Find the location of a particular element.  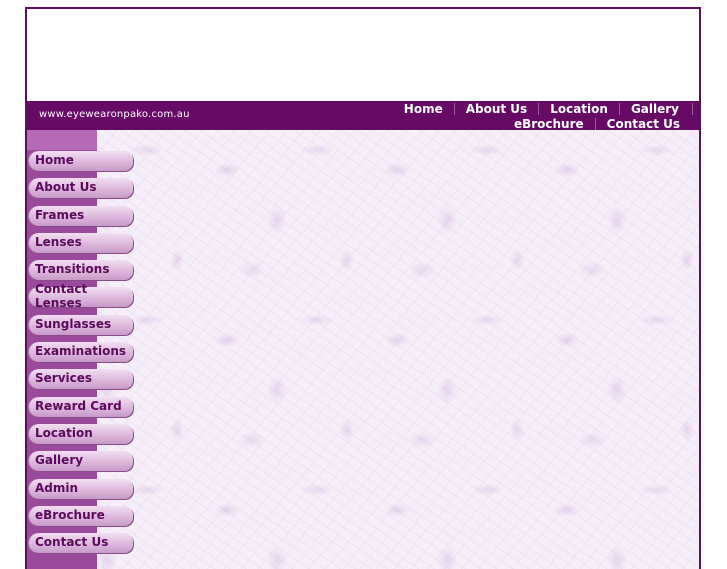

side-menu-reward-card: Reward Card is located at coordinates (81, 406).